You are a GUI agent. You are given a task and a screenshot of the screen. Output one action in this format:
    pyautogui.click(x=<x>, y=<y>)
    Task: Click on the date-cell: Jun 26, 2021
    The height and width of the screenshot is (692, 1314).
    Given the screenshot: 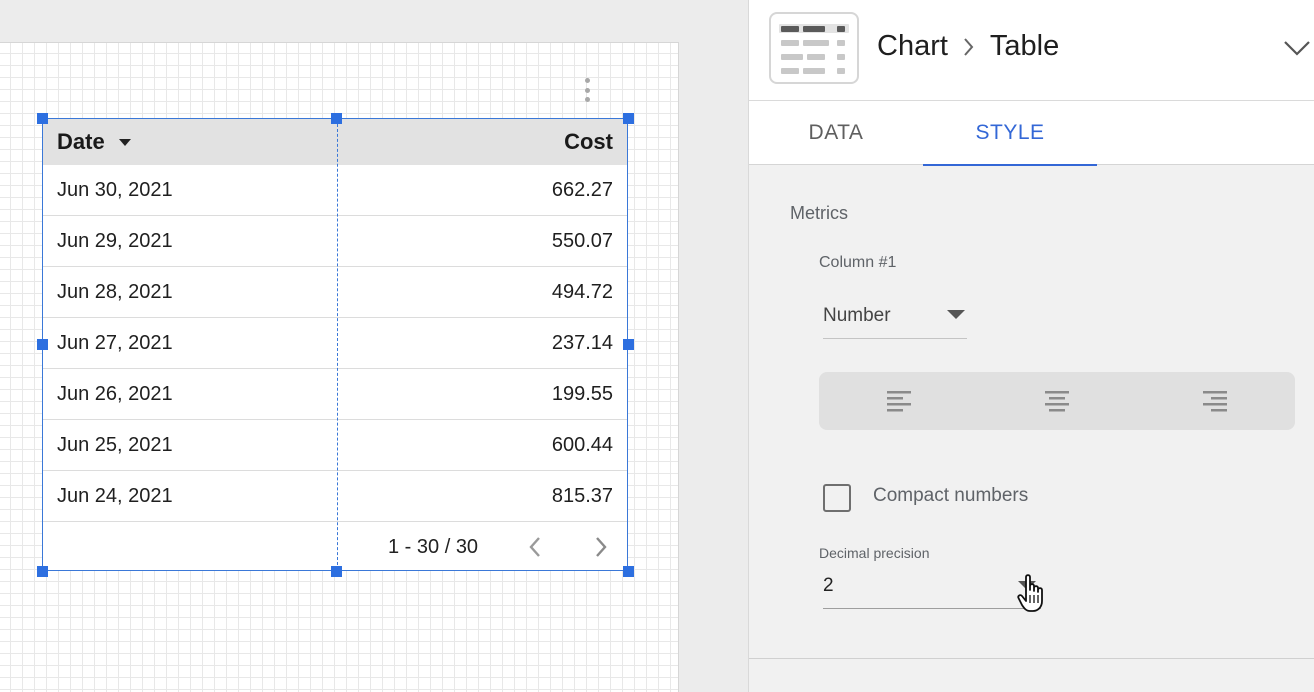 What is the action you would take?
    pyautogui.click(x=115, y=393)
    